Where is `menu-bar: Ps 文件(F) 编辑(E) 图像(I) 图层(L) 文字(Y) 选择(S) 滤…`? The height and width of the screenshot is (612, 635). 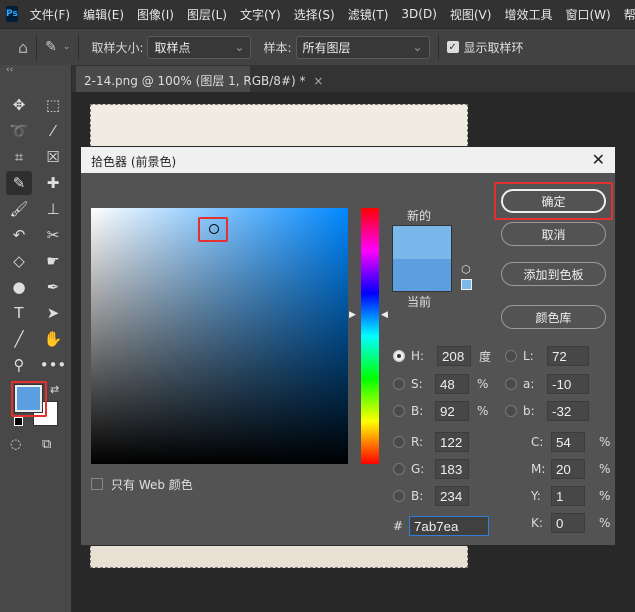
menu-bar: Ps 文件(F) 编辑(E) 图像(I) 图层(L) 文字(Y) 选择(S) 滤… is located at coordinates (317, 14).